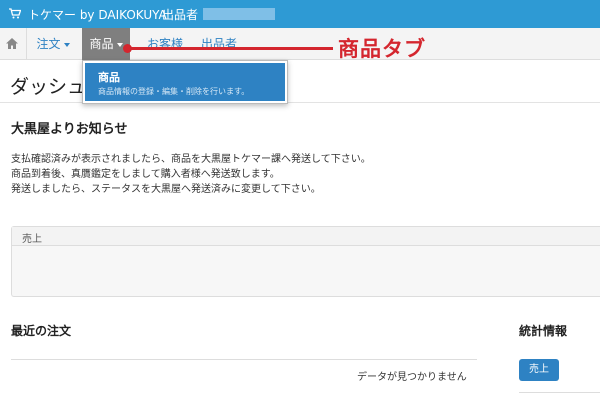 Image resolution: width=600 pixels, height=400 pixels. Describe the element at coordinates (127, 48) in the screenshot. I see `annotation-arrow-dot` at that location.